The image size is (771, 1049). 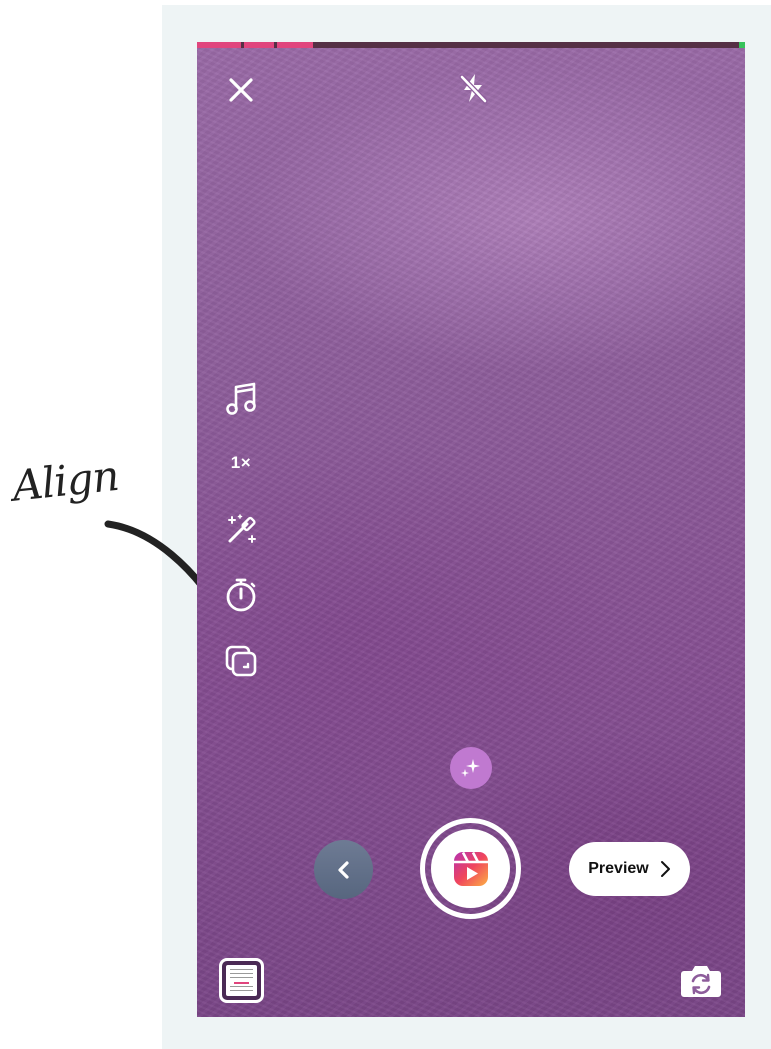 I want to click on close-icon, so click(x=241, y=90).